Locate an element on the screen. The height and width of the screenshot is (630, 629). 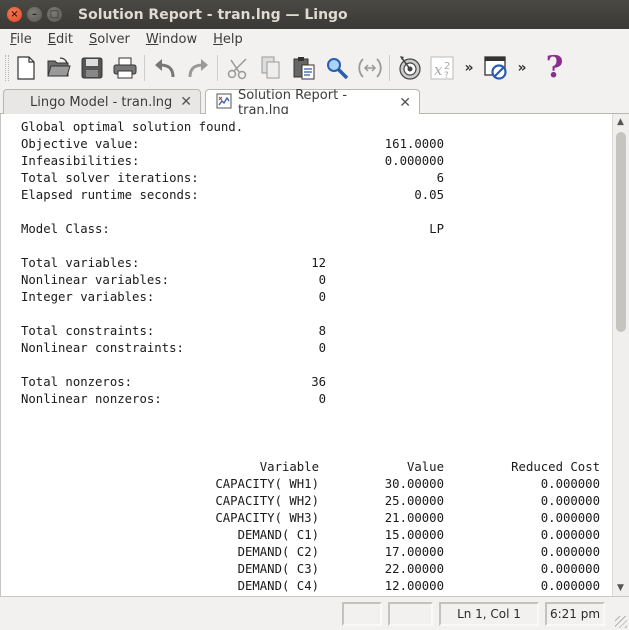
cut-button is located at coordinates (237, 68).